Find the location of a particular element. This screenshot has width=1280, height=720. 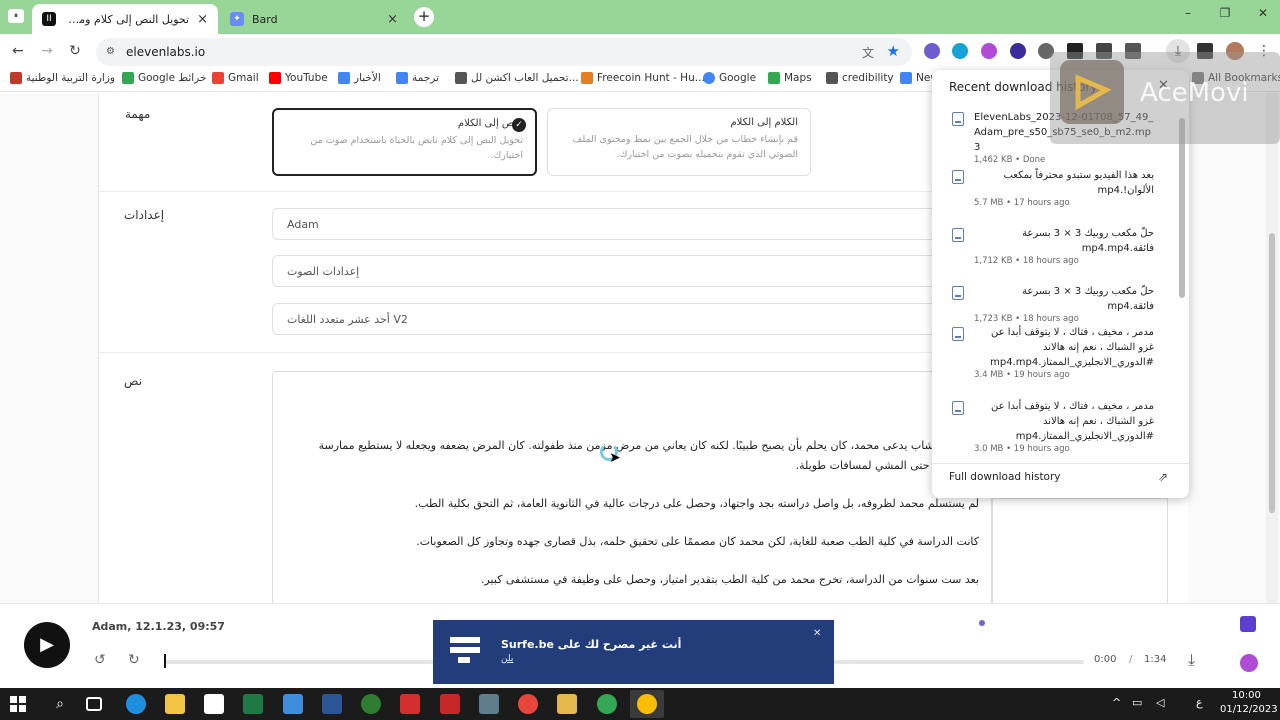

url-text: elevenlabs.io is located at coordinates (166, 52).